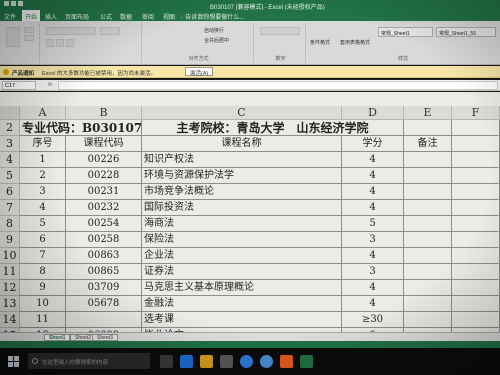  What do you see at coordinates (43, 192) in the screenshot?
I see `seq-cell: 3` at bounding box center [43, 192].